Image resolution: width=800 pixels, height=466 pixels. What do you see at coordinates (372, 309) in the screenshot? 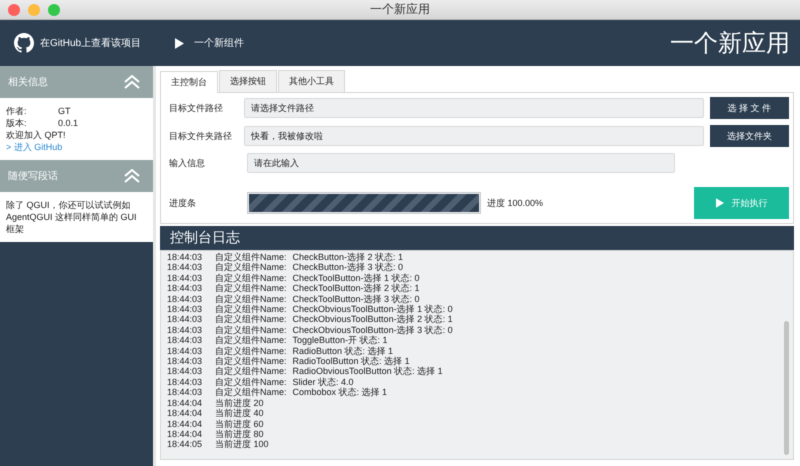
I see `log-message: CheckObviousToolButton-选择 1 状态: 0` at bounding box center [372, 309].